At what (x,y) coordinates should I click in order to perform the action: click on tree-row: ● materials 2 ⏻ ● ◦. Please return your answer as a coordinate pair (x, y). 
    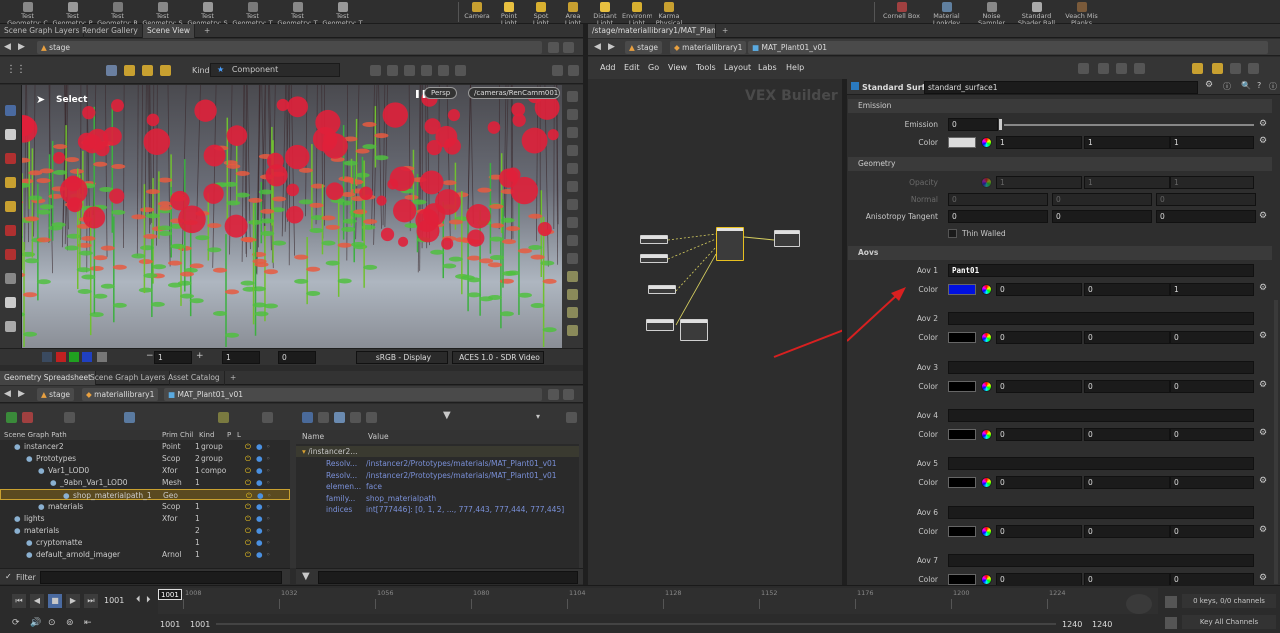
    Looking at the image, I should click on (145, 530).